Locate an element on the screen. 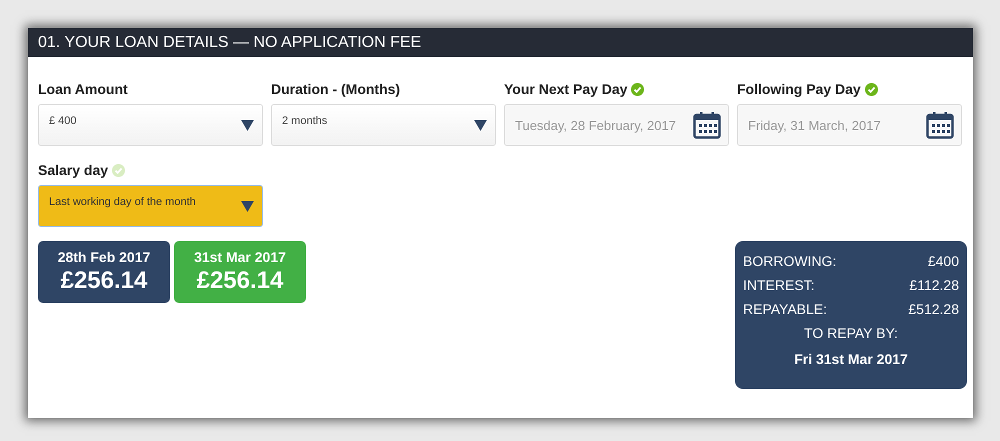  field-label: Your Next Pay Day is located at coordinates (566, 89).